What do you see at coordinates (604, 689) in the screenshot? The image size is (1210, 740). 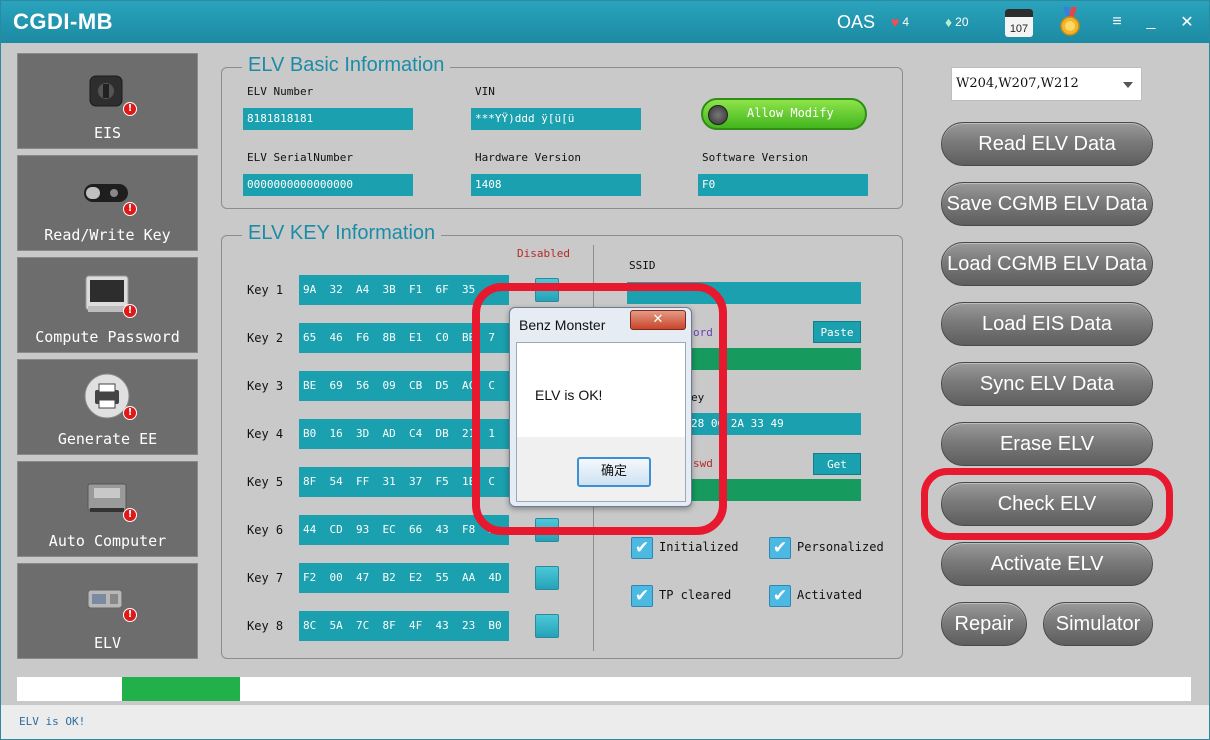 I see `progress-bar` at bounding box center [604, 689].